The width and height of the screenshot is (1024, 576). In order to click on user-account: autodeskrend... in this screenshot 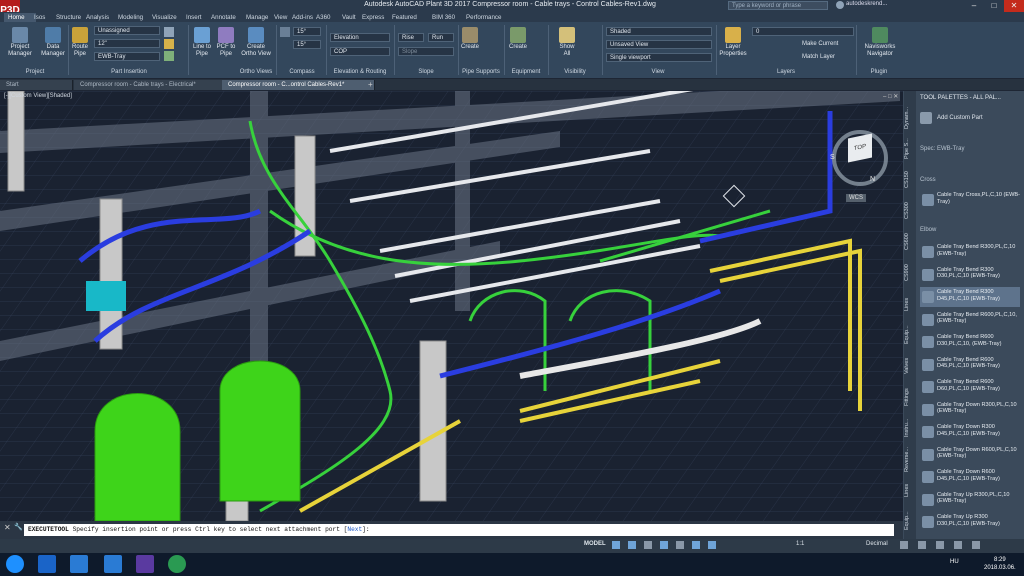, I will do `click(866, 4)`.